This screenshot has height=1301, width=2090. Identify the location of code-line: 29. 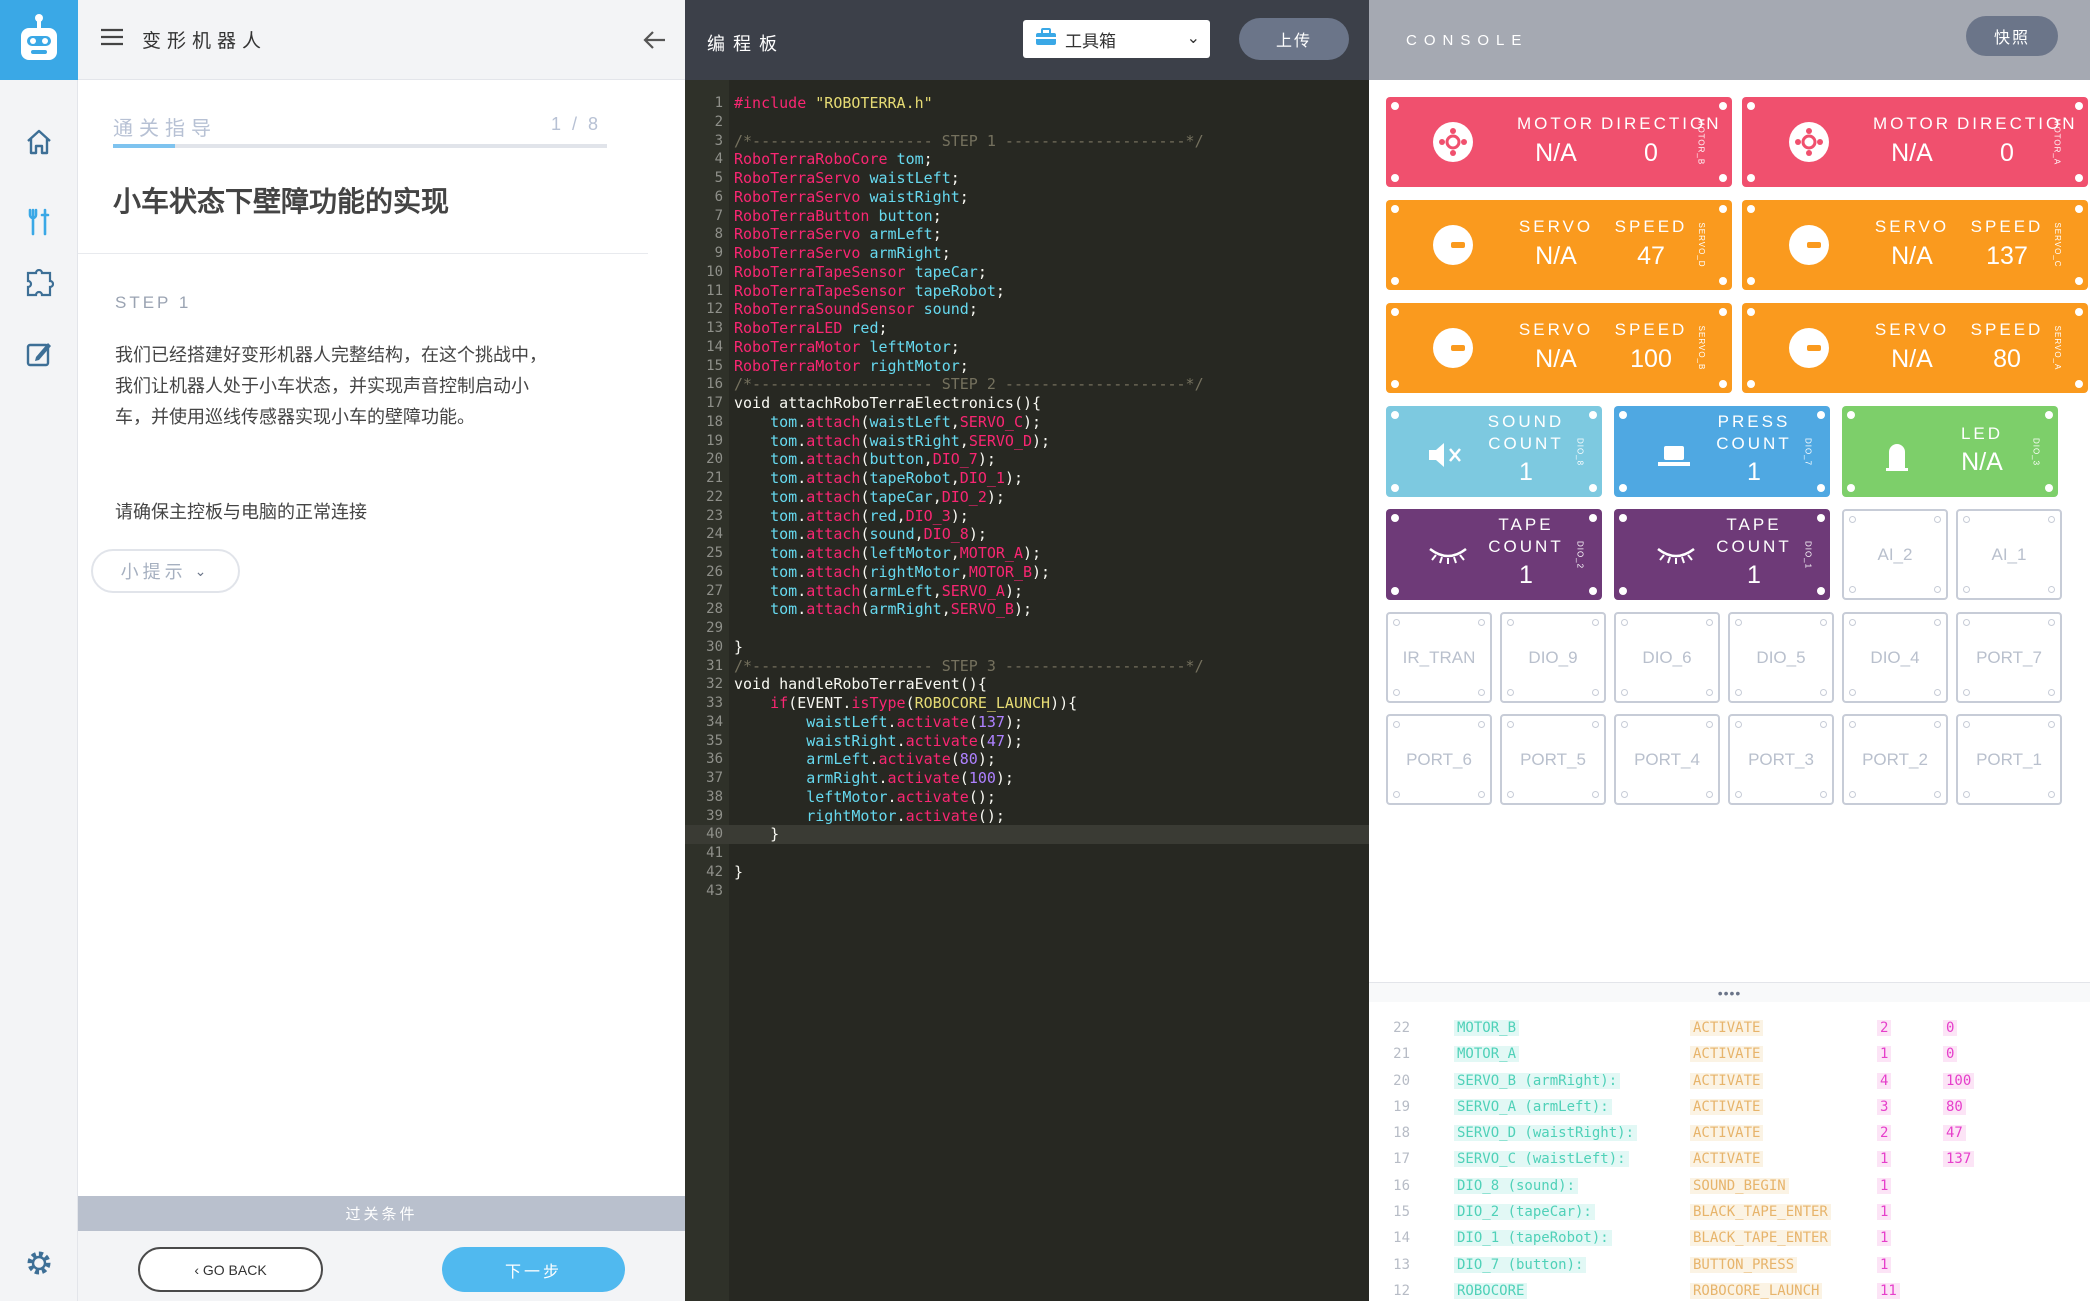
(1027, 628).